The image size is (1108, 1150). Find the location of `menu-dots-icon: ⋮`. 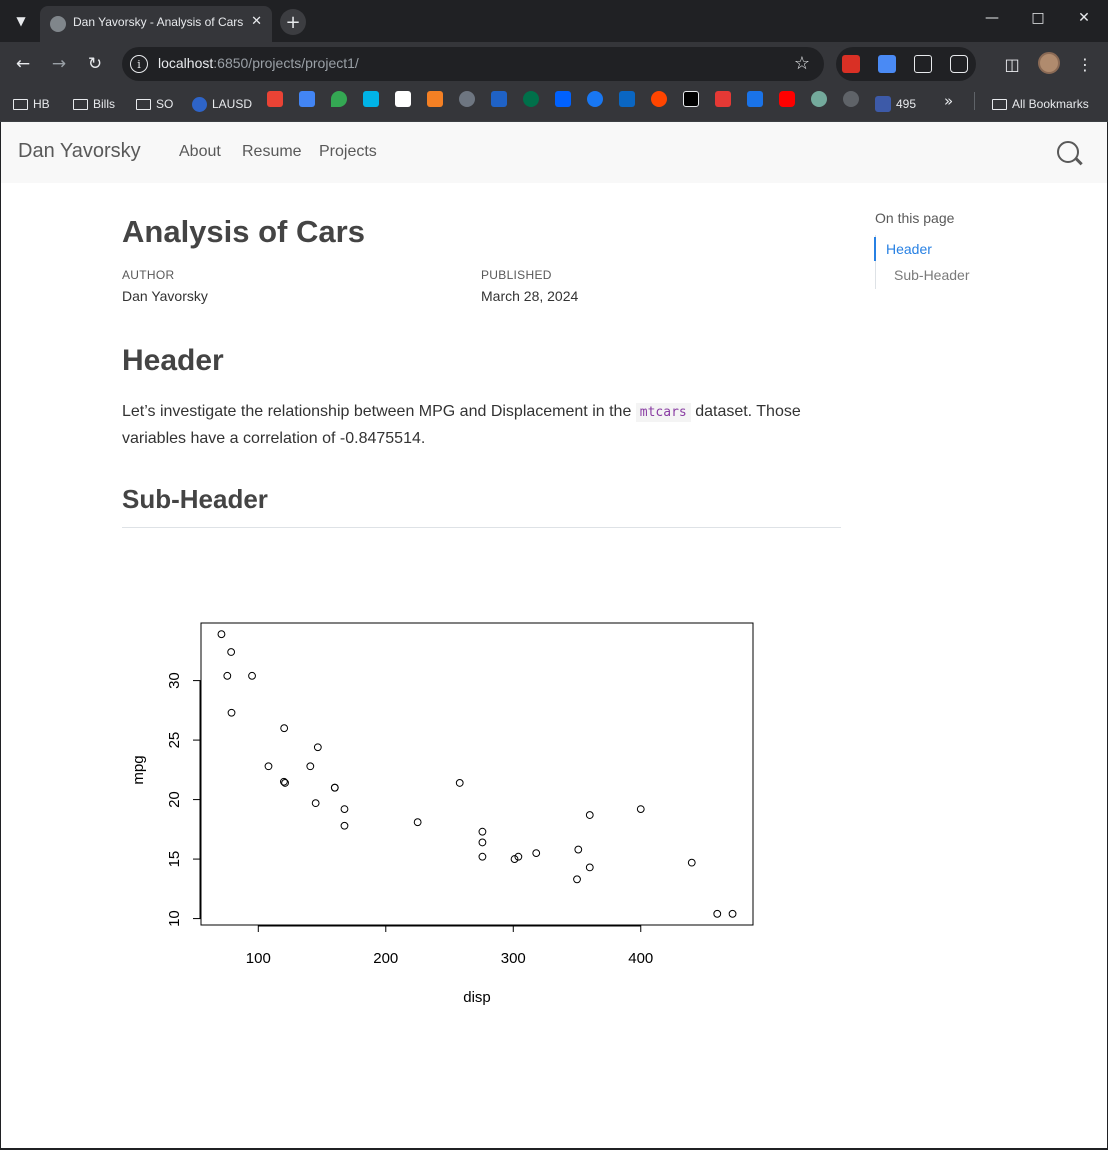

menu-dots-icon: ⋮ is located at coordinates (1085, 64).